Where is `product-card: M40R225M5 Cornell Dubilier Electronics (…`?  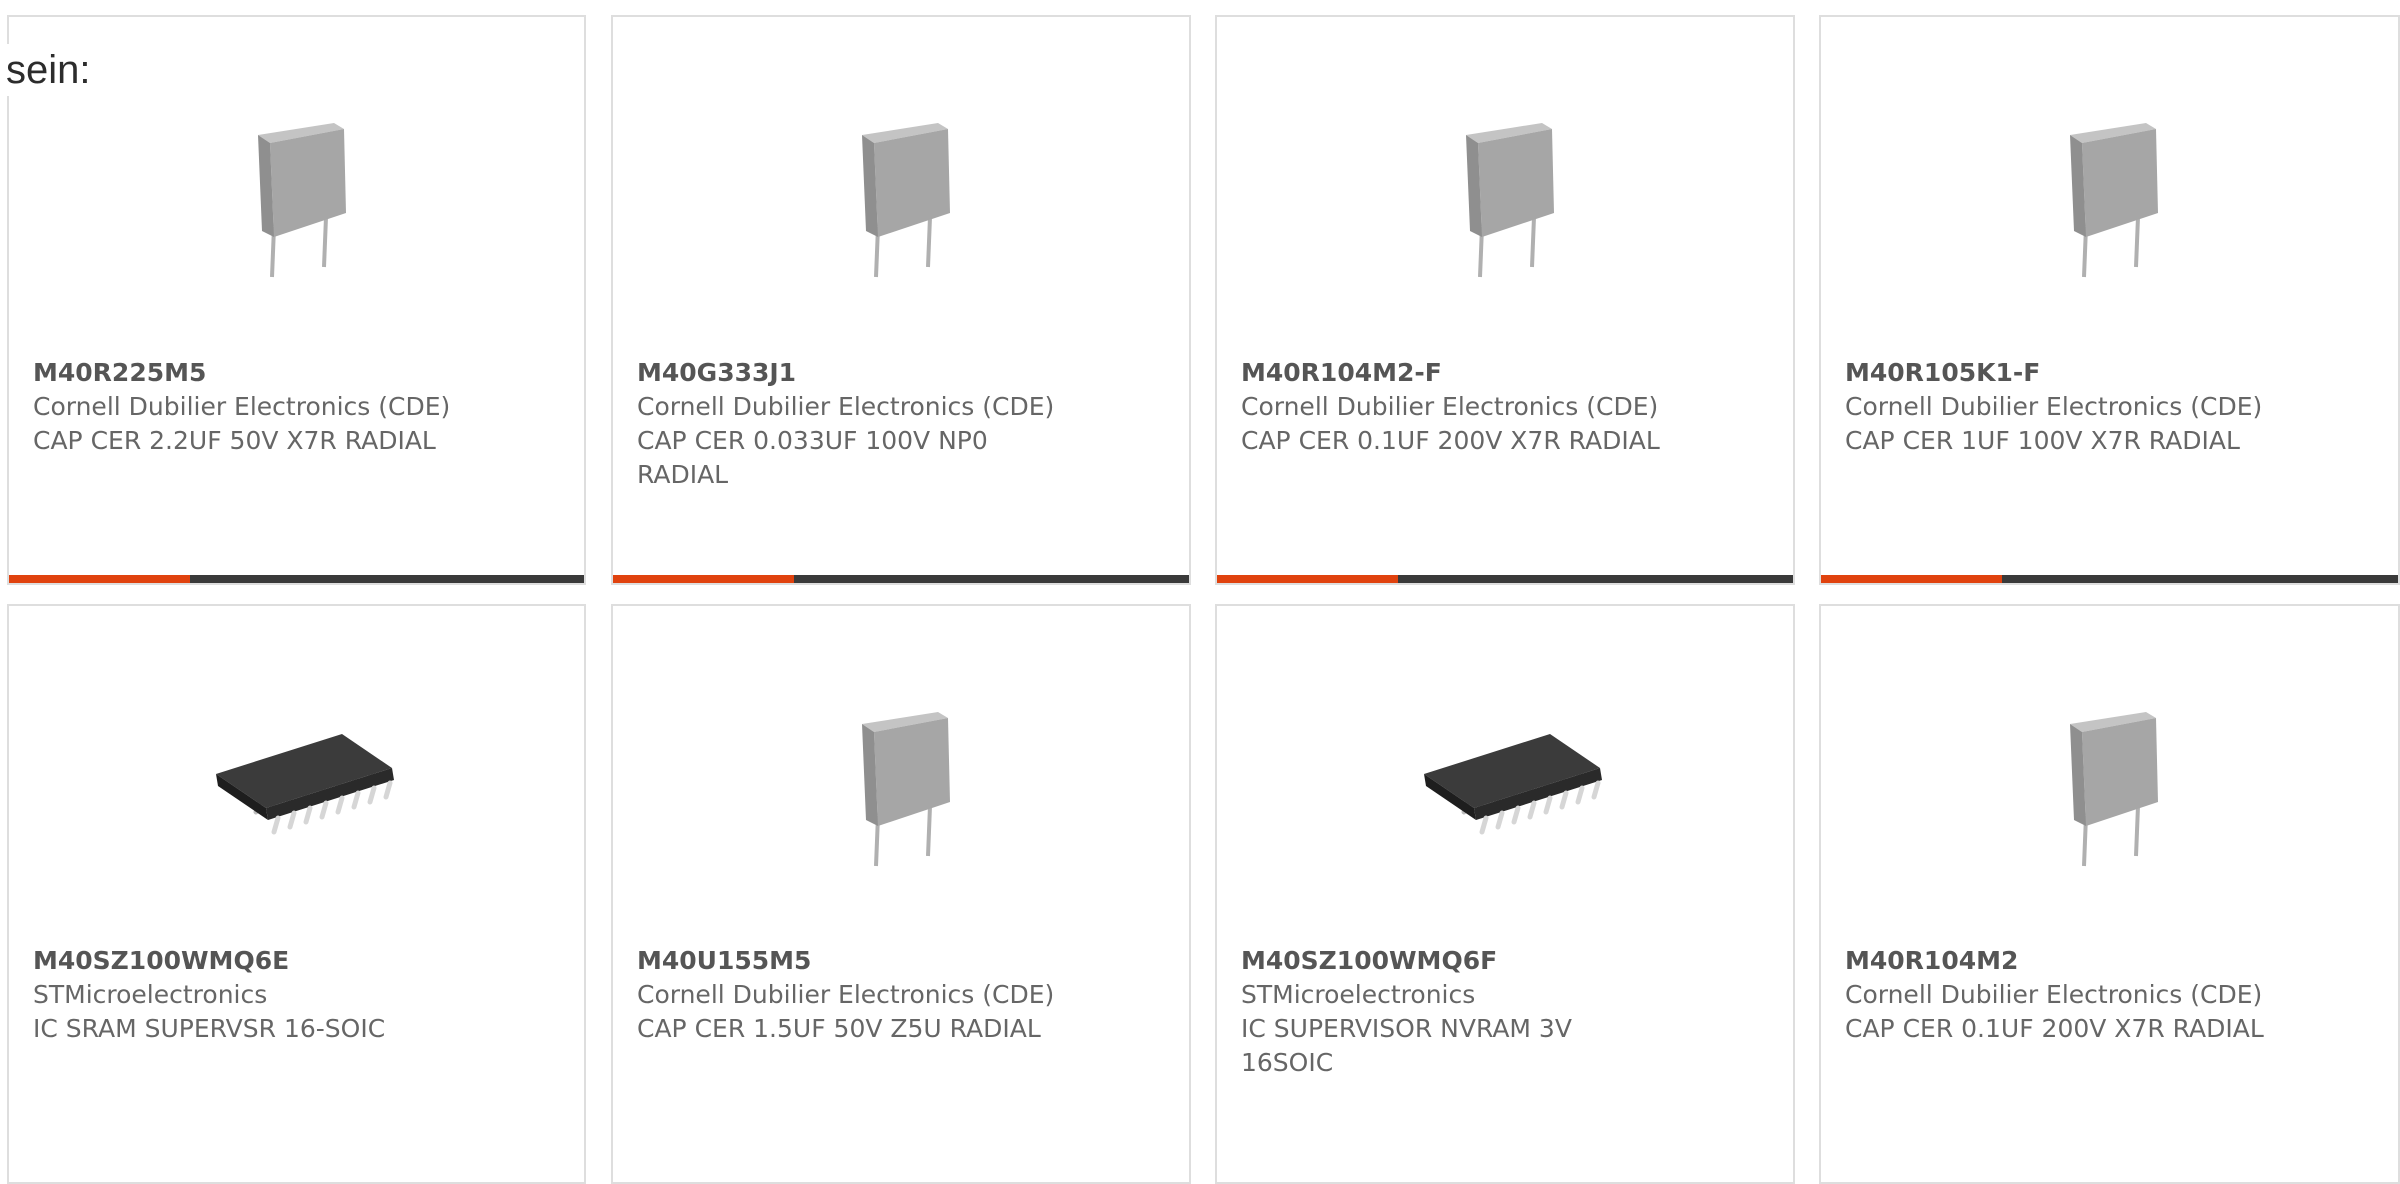
product-card: M40R225M5 Cornell Dubilier Electronics (… is located at coordinates (296, 300).